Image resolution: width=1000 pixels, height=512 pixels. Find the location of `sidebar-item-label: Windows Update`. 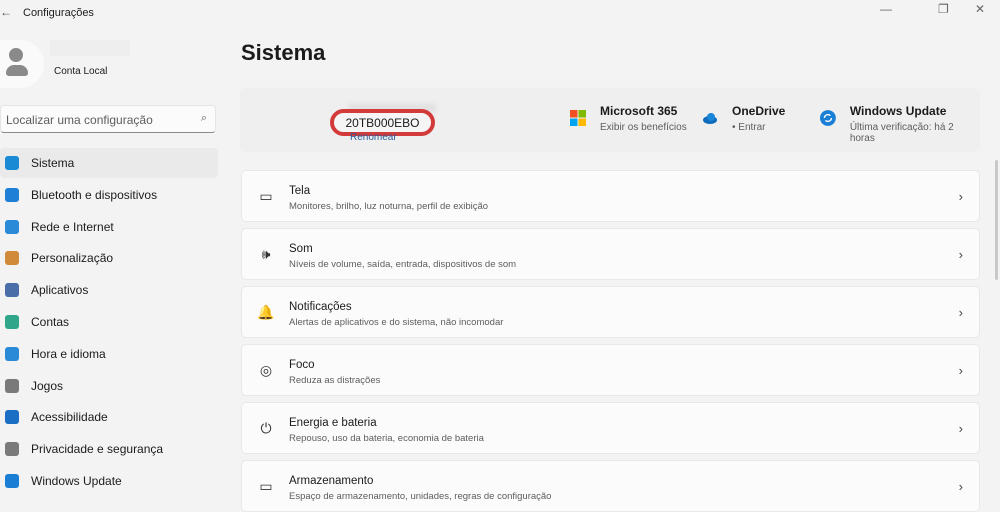

sidebar-item-label: Windows Update is located at coordinates (76, 480).